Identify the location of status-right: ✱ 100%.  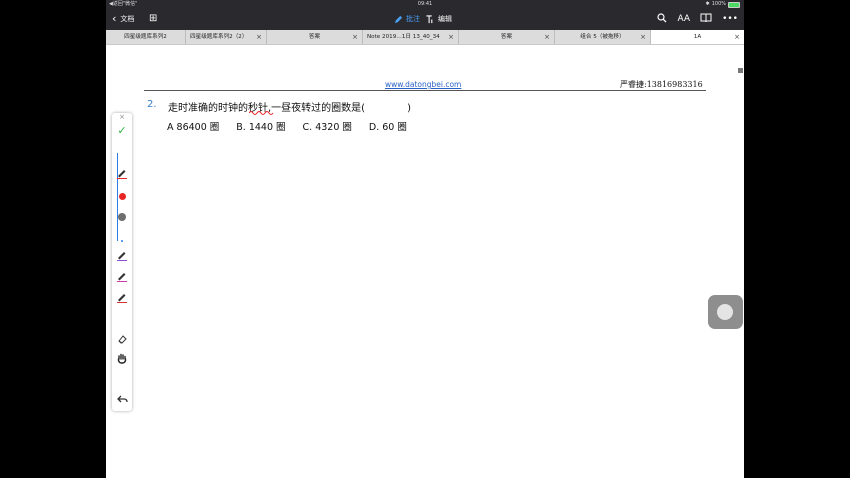
(722, 4).